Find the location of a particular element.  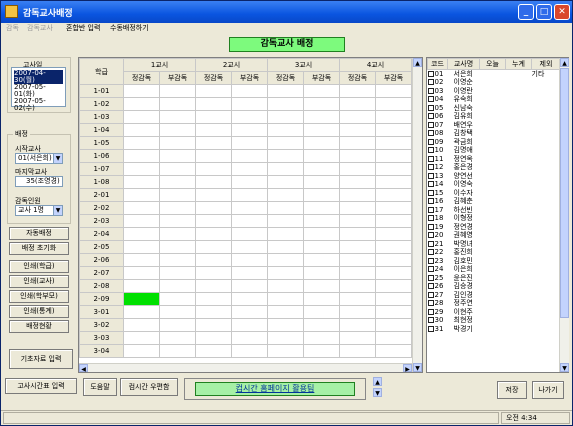

exam-date-item: 2007-05-01(화) is located at coordinates (38, 91).